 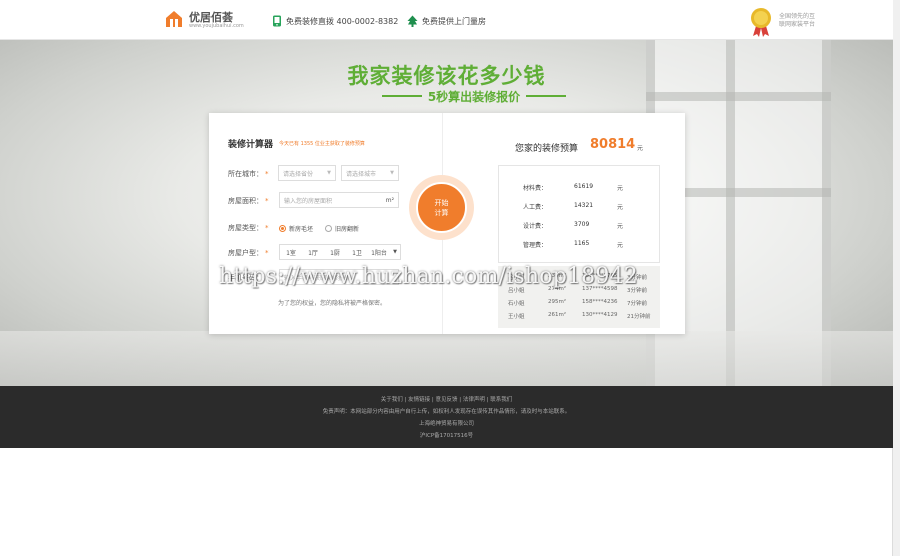 What do you see at coordinates (579, 303) in the screenshot?
I see `case-row: 石小姐 295m² 158****4236 7分钟前` at bounding box center [579, 303].